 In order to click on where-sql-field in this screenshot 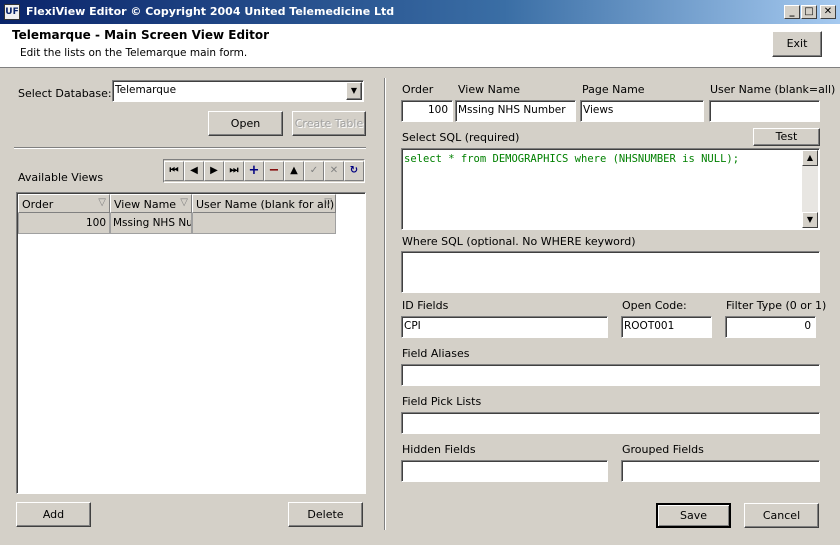, I will do `click(610, 272)`.